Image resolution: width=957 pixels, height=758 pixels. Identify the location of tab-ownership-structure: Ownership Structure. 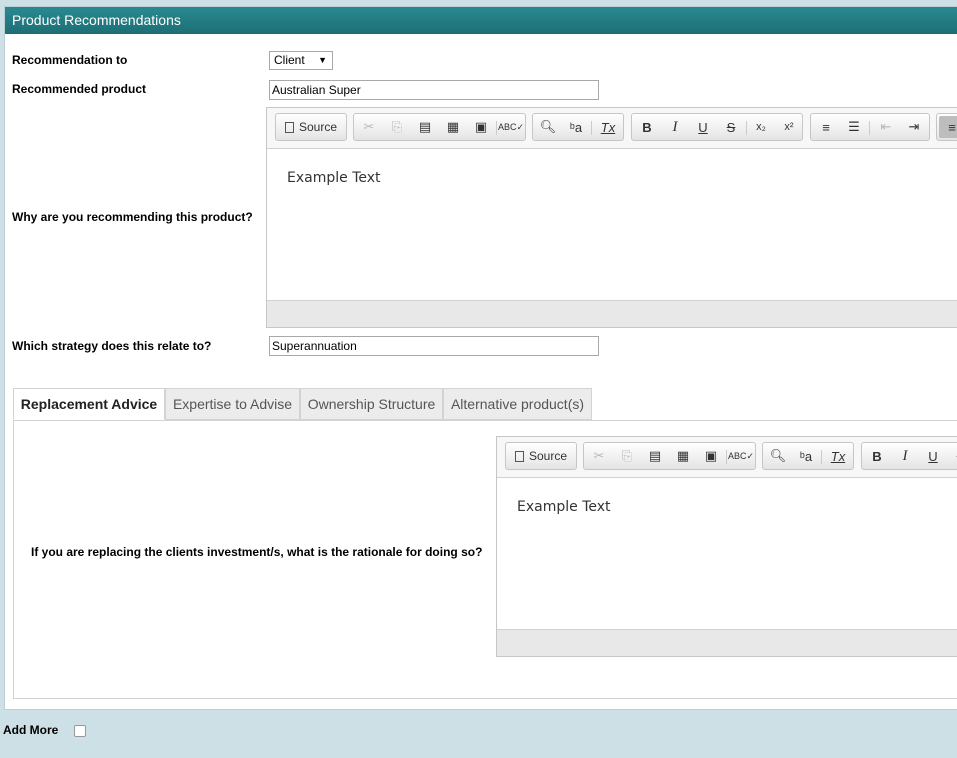
(371, 404).